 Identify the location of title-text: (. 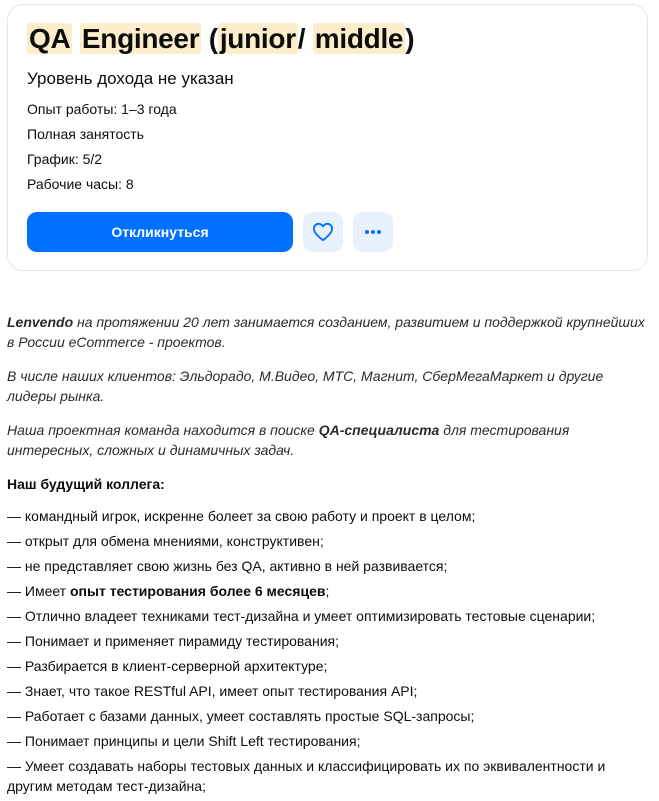
(213, 38).